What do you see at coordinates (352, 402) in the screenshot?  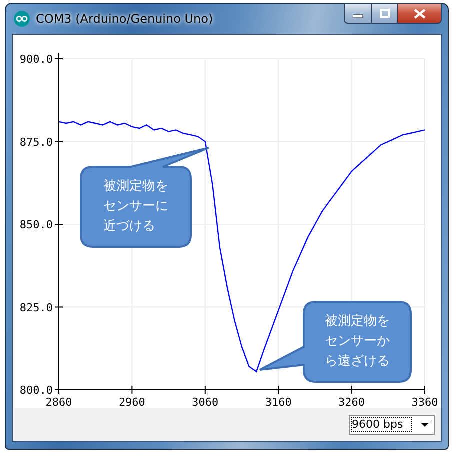 I see `x-tick-label: 3260` at bounding box center [352, 402].